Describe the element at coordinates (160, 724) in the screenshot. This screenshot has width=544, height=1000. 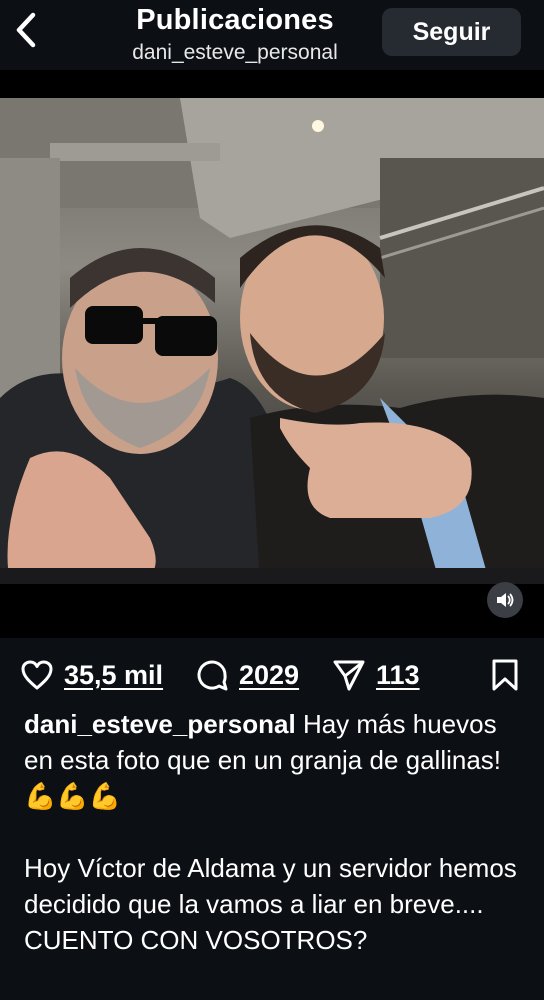
I see `caption-username: dani_esteve_personal` at that location.